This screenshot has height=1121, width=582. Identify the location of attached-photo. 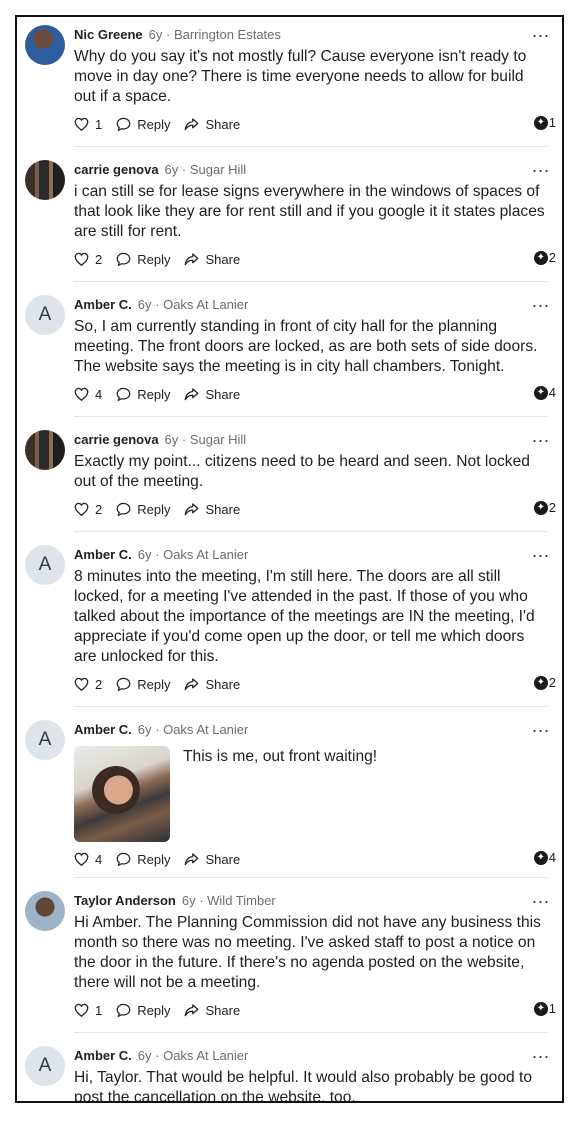
(122, 794).